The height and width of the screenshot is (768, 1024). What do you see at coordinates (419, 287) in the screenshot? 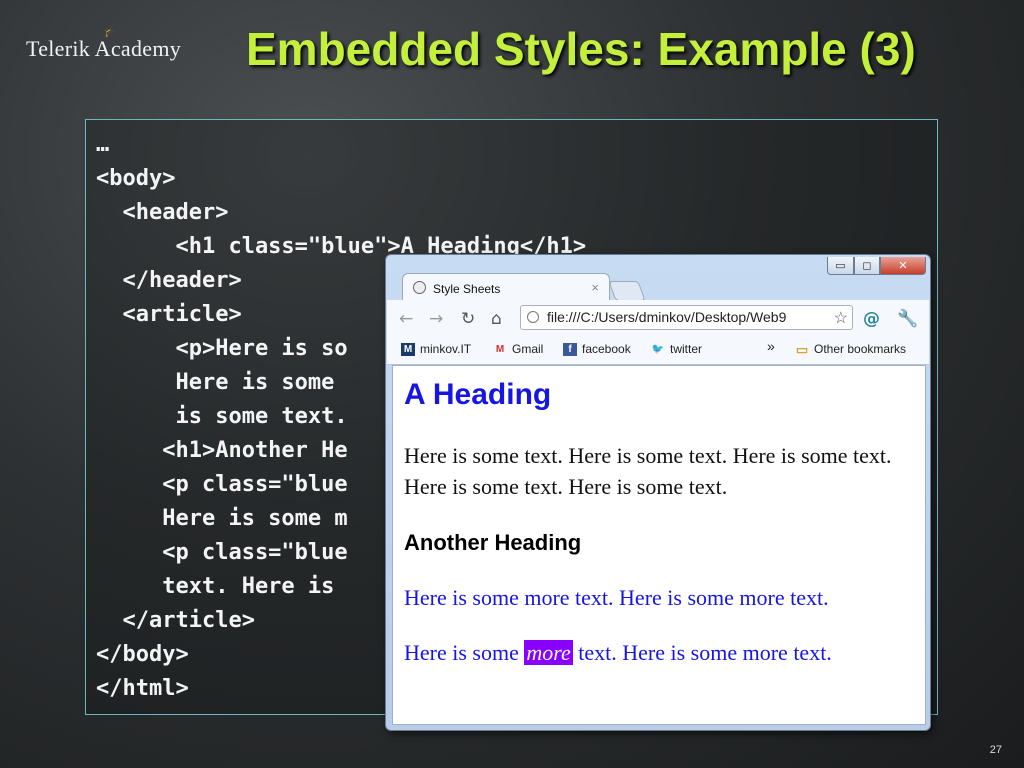
I see `page-favicon-icon` at bounding box center [419, 287].